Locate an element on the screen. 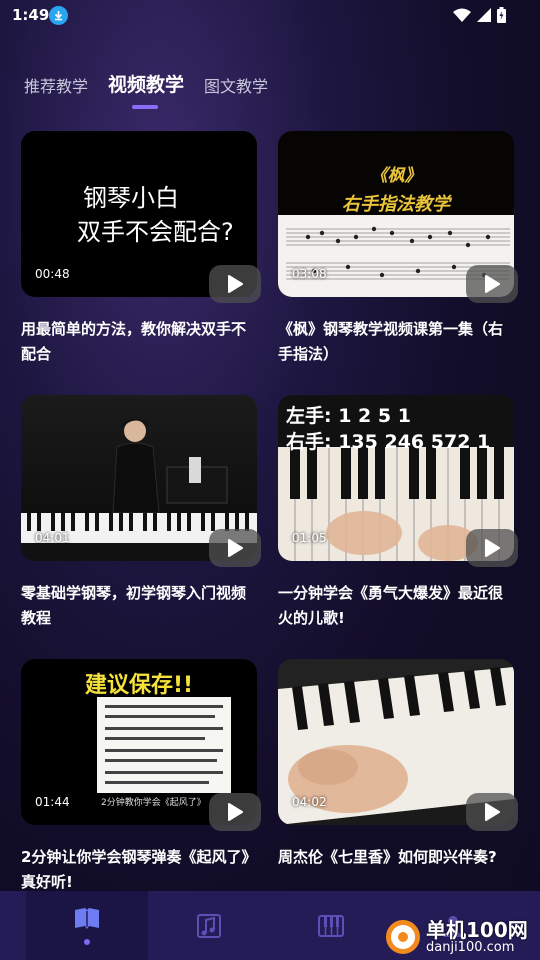 This screenshot has height=960, width=540. status-time: 1:49 is located at coordinates (31, 15).